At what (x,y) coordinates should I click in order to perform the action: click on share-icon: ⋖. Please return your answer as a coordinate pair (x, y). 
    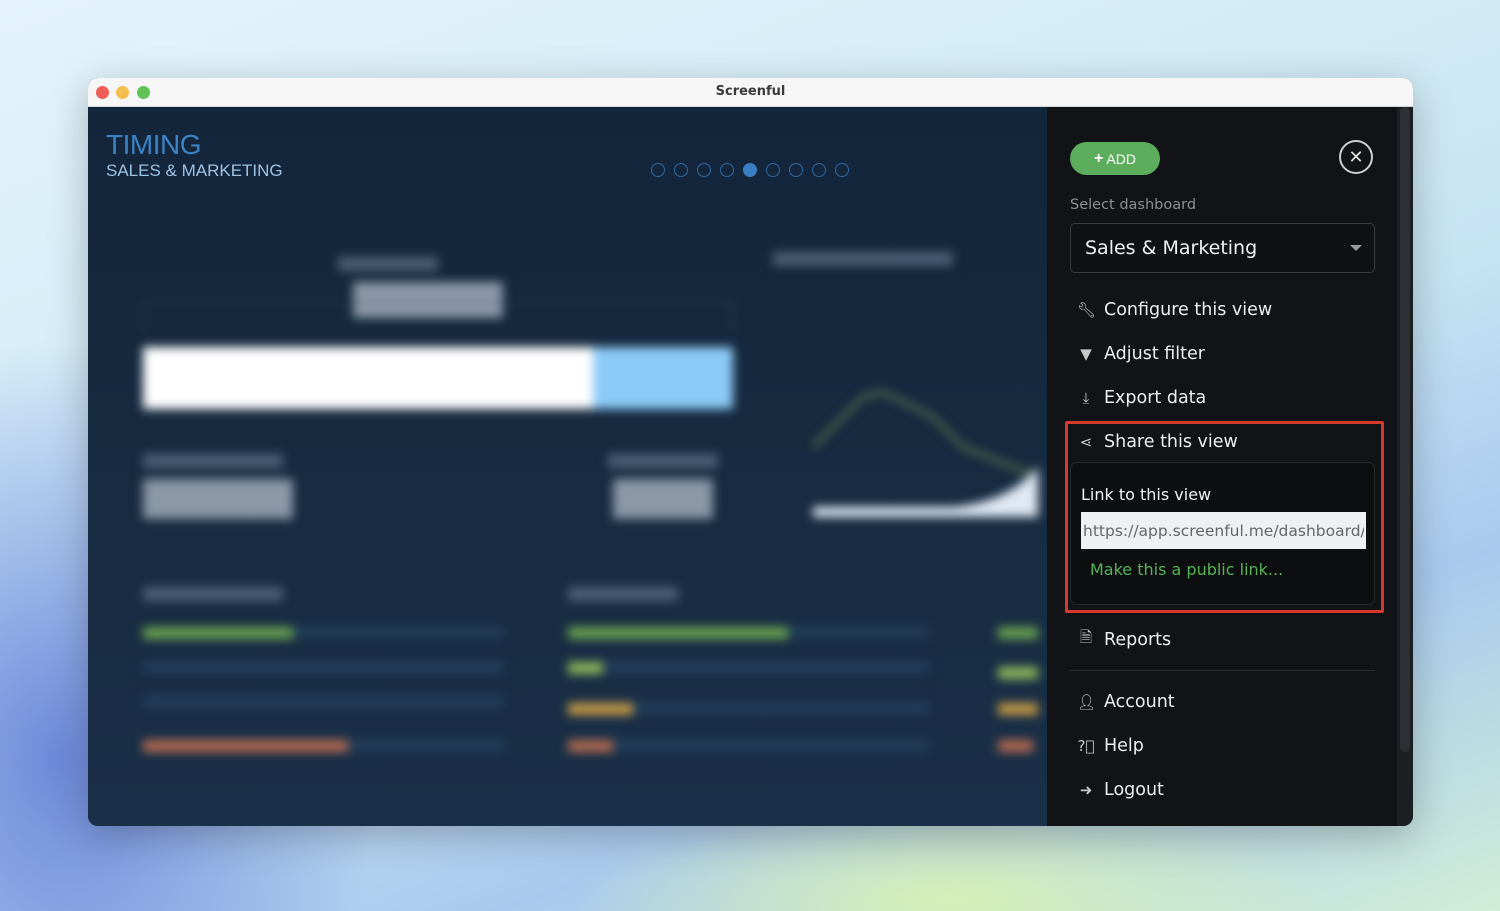
    Looking at the image, I should click on (1086, 442).